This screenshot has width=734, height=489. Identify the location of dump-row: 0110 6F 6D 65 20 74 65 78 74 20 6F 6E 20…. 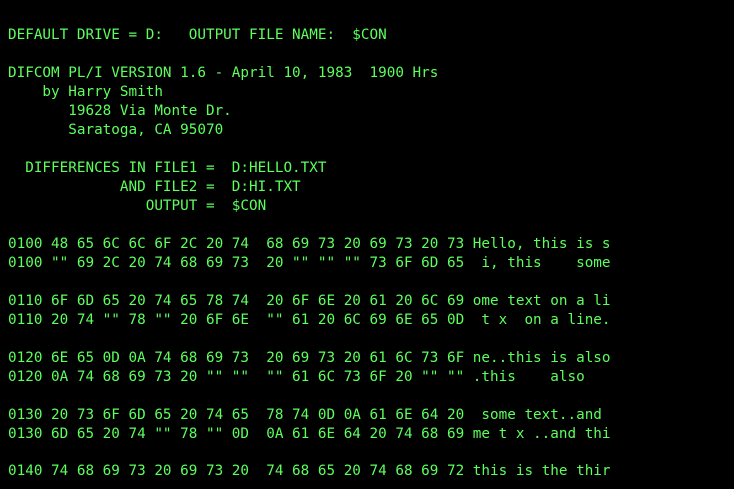
(309, 301).